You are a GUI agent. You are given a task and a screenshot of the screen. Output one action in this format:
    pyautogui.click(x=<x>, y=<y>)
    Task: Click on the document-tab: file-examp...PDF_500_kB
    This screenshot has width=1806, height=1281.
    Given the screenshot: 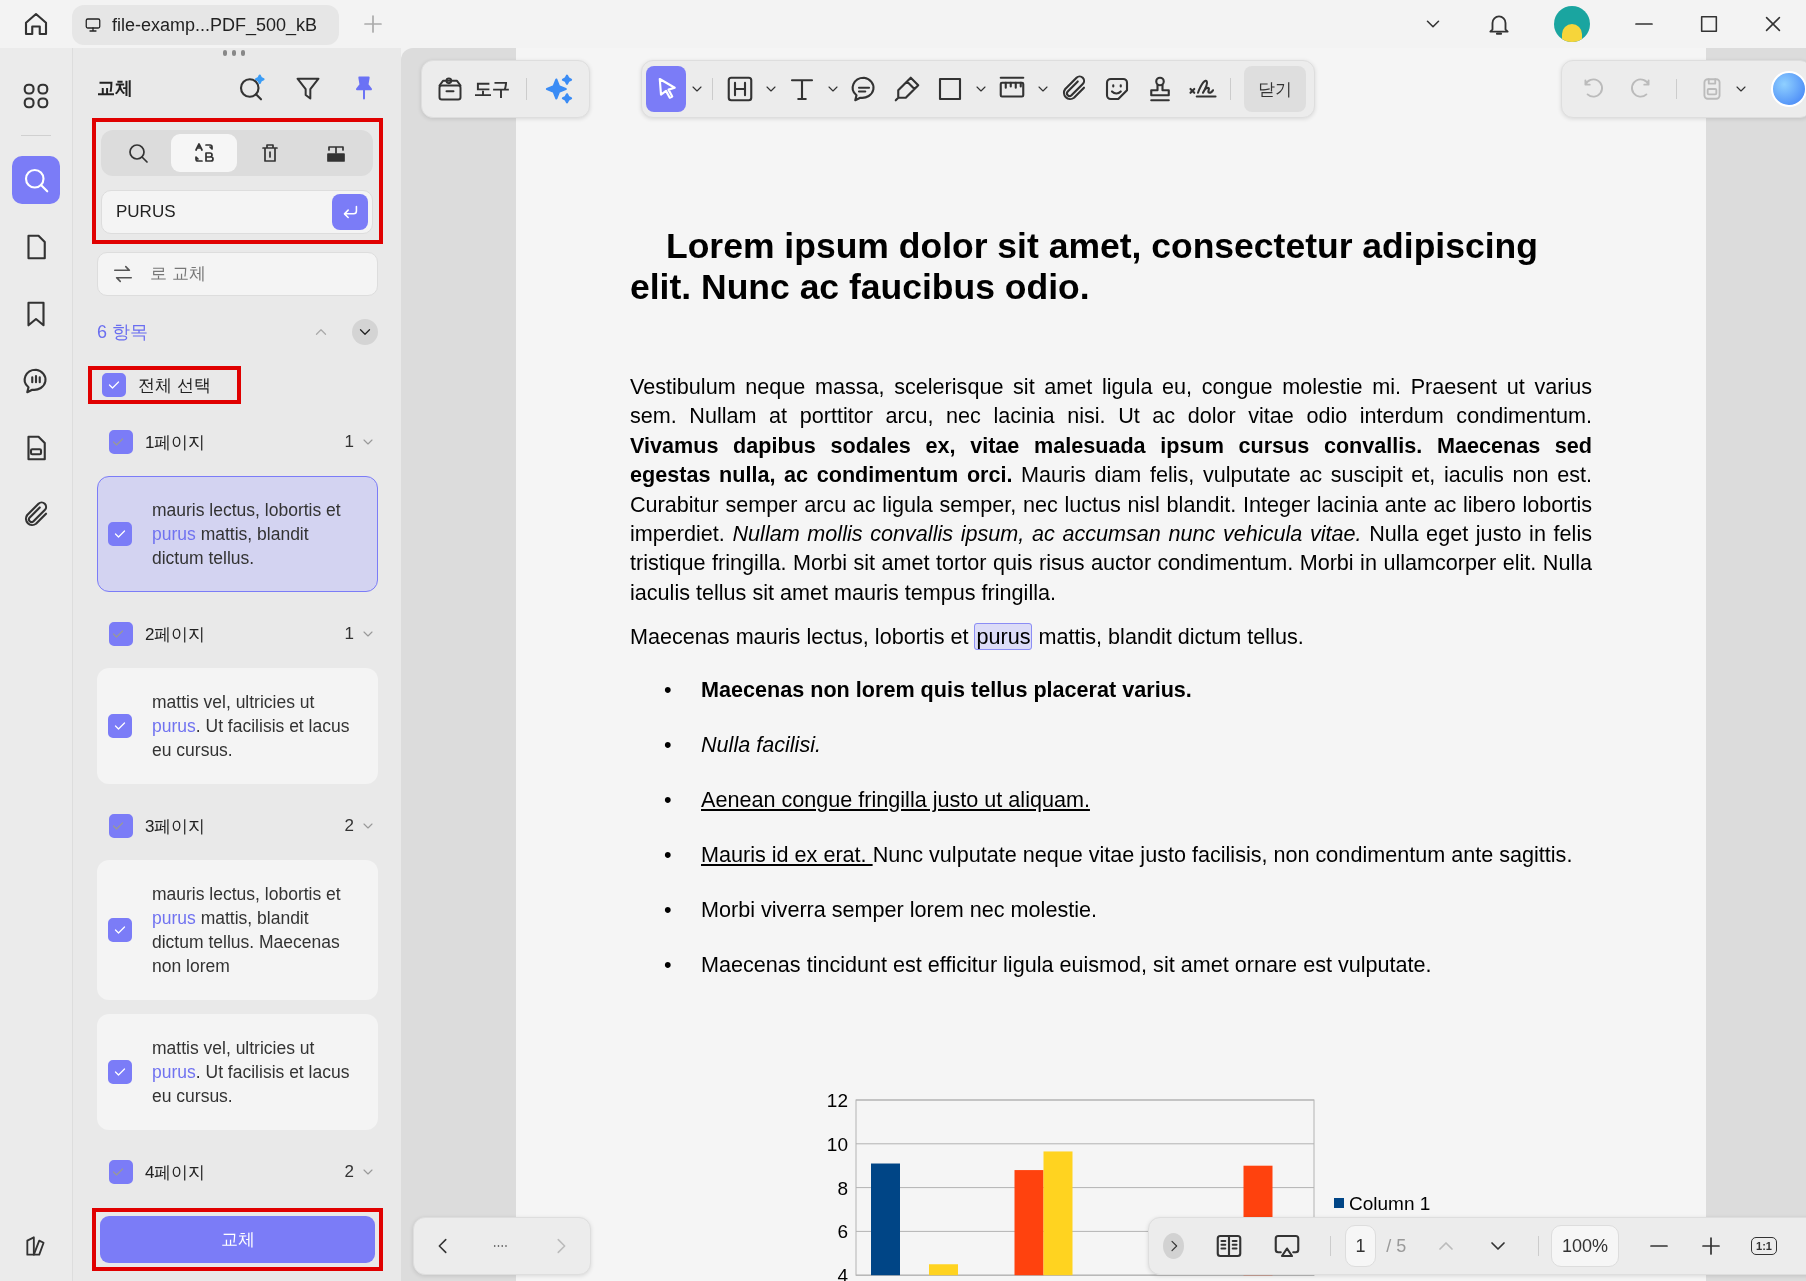 What is the action you would take?
    pyautogui.click(x=206, y=25)
    